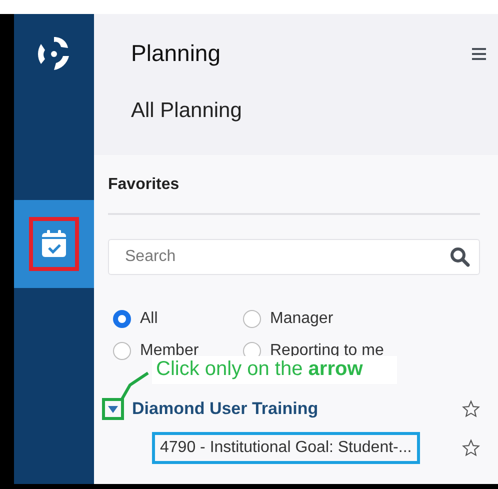  What do you see at coordinates (113, 409) in the screenshot?
I see `caret-down-icon` at bounding box center [113, 409].